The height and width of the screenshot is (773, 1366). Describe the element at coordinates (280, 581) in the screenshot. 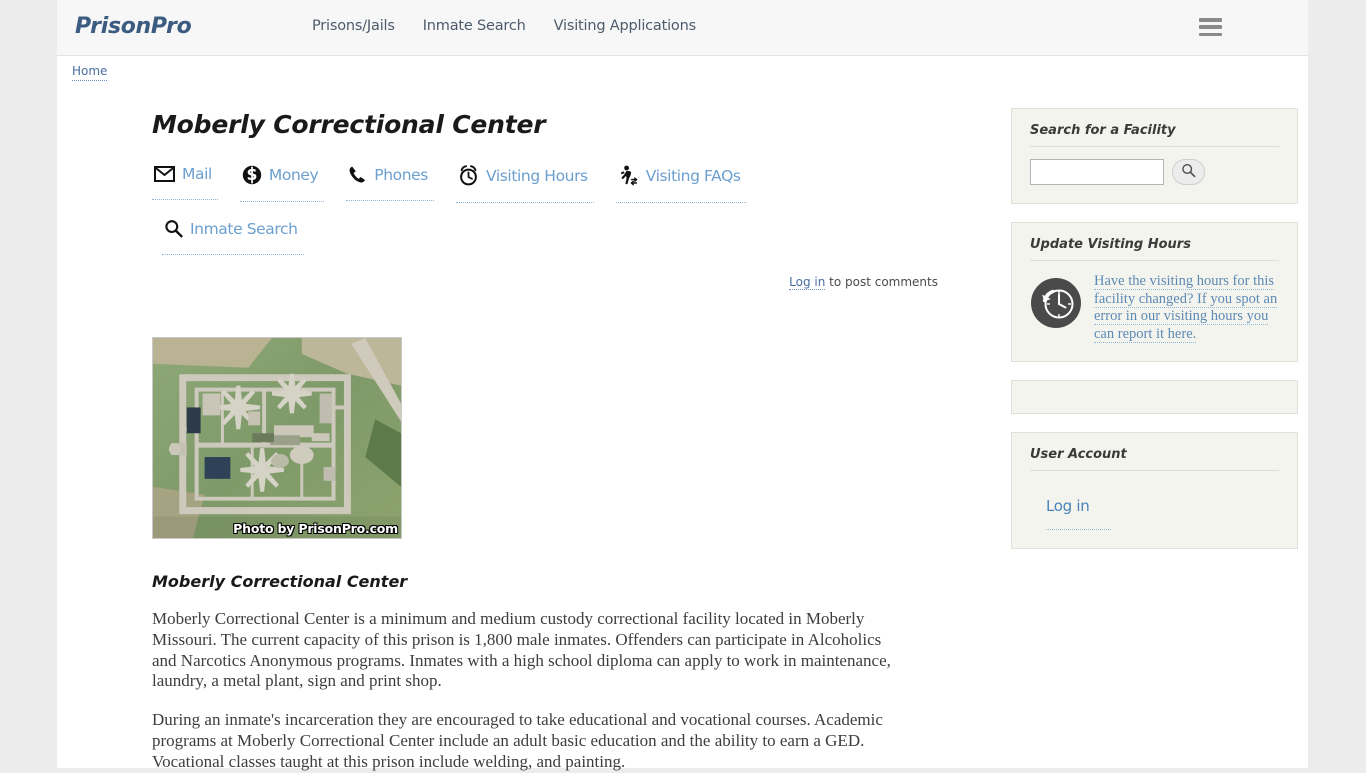

I see `body-heading: Moberly Correctional Center` at that location.